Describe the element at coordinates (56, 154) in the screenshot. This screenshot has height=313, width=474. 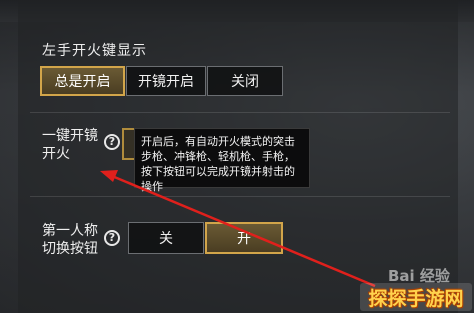
I see `one-key-scope-fire-label-line2: 开火` at that location.